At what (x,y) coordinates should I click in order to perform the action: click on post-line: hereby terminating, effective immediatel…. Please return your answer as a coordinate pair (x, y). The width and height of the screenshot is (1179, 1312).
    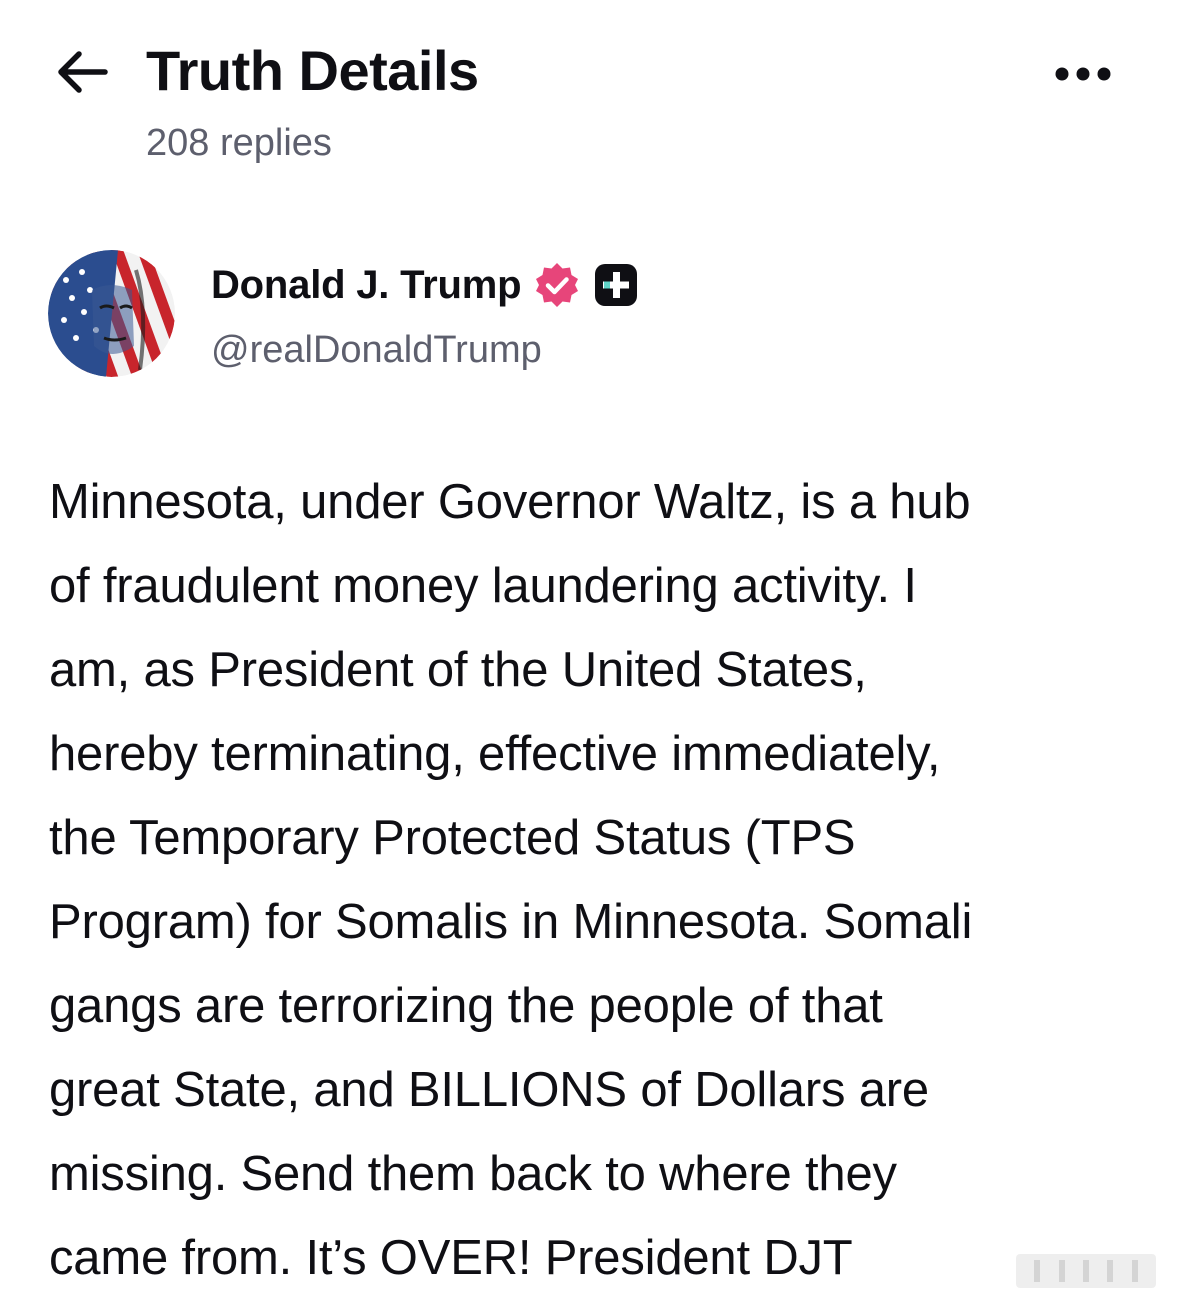
    Looking at the image, I should click on (495, 754).